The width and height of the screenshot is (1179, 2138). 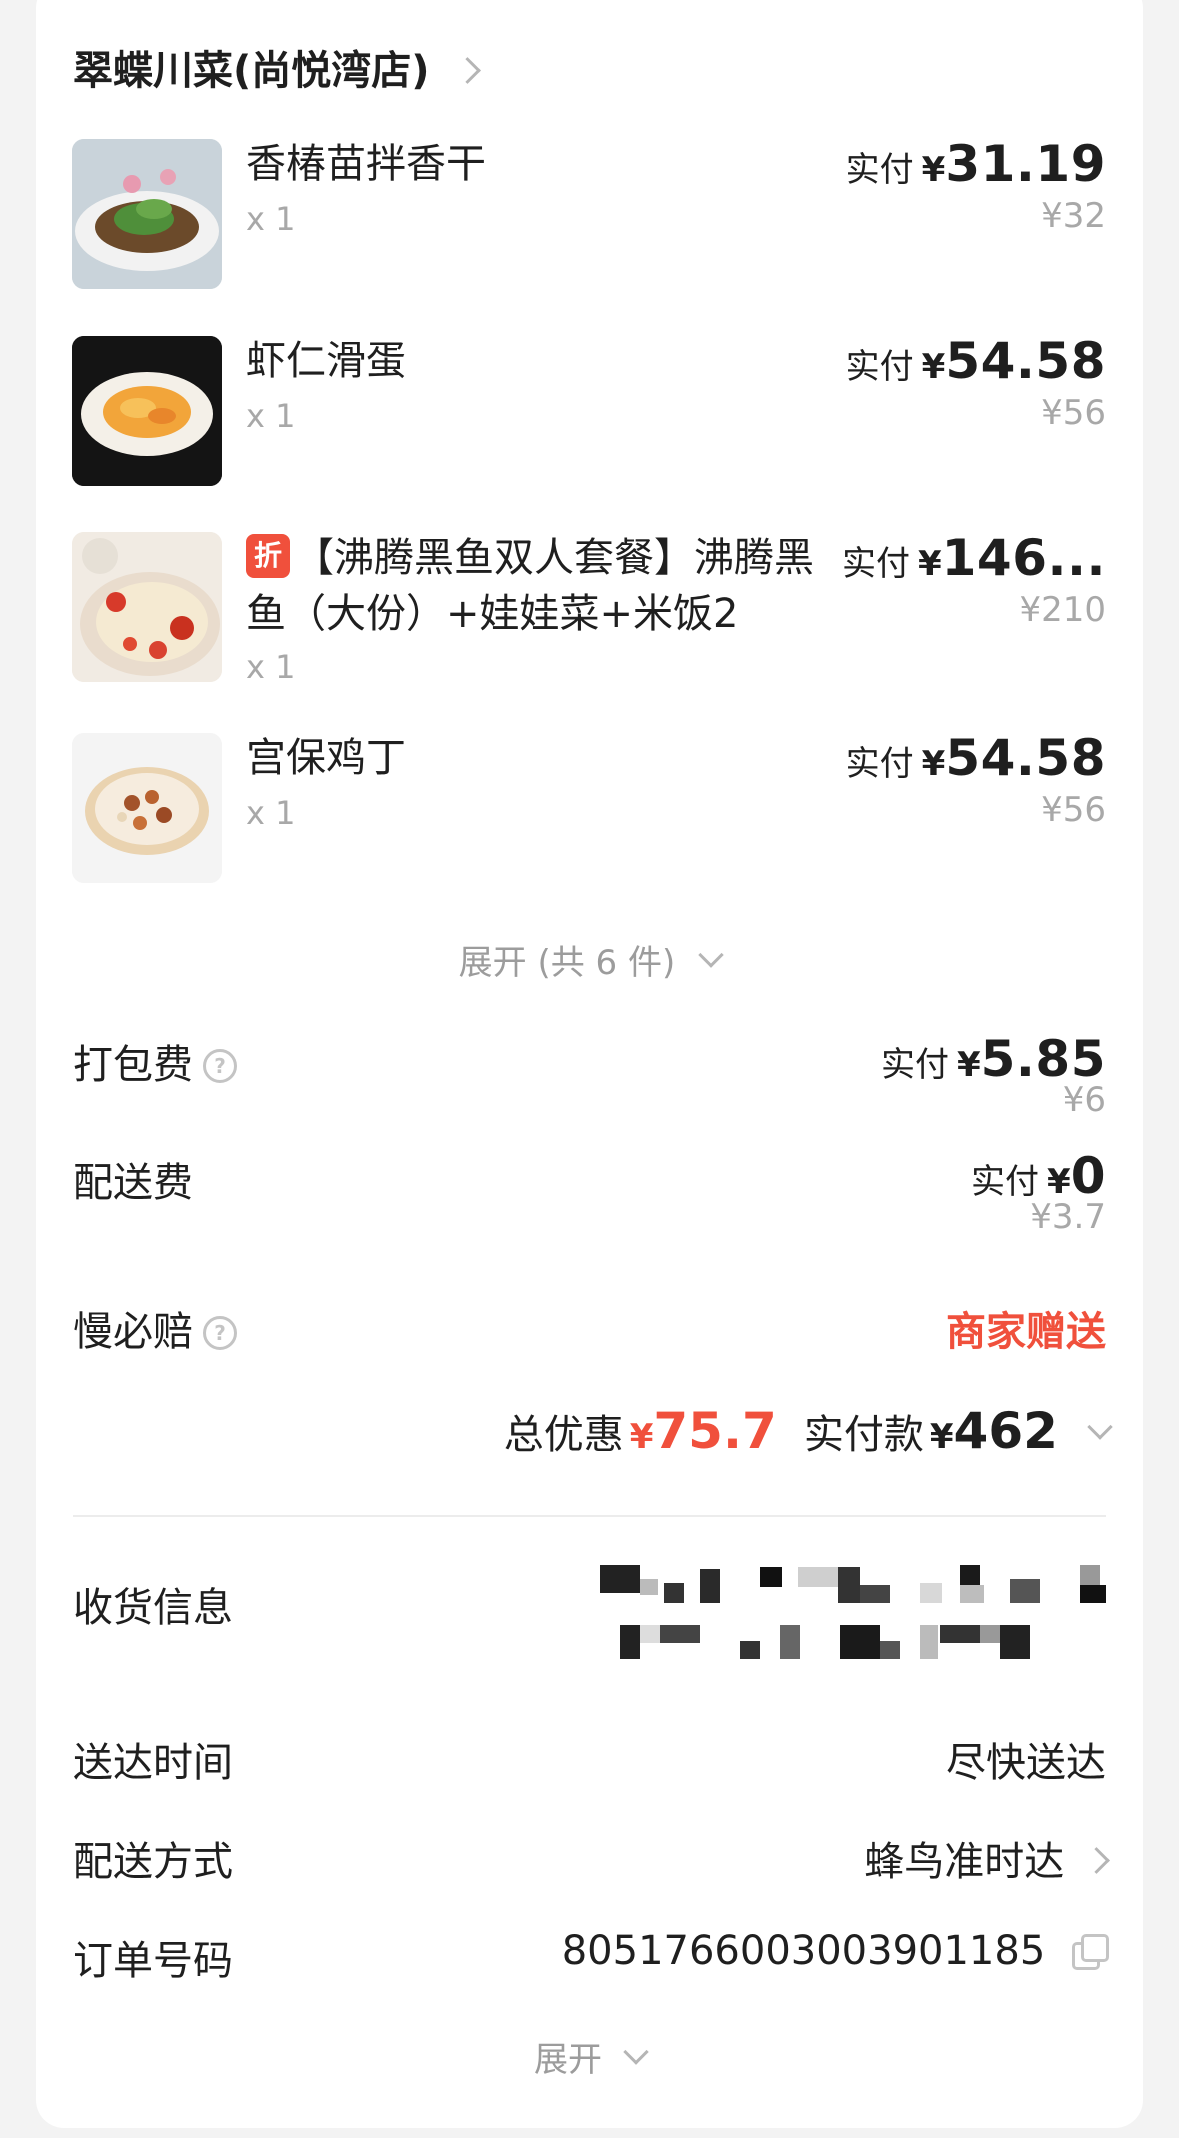 I want to click on total-paid-currency: ¥, so click(x=941, y=1437).